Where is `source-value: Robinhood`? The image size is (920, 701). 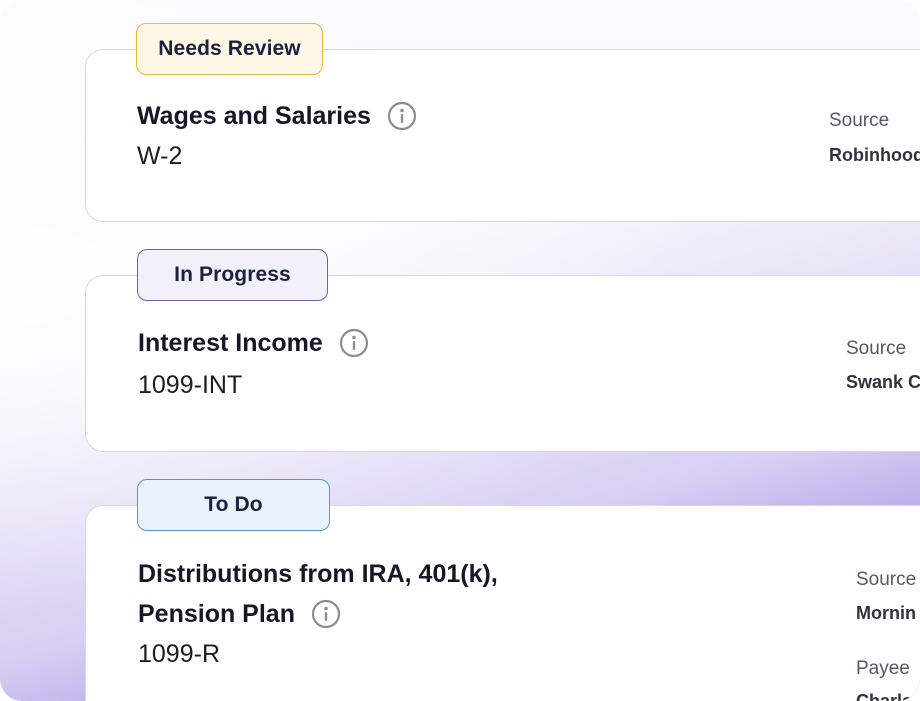
source-value: Robinhood is located at coordinates (874, 155).